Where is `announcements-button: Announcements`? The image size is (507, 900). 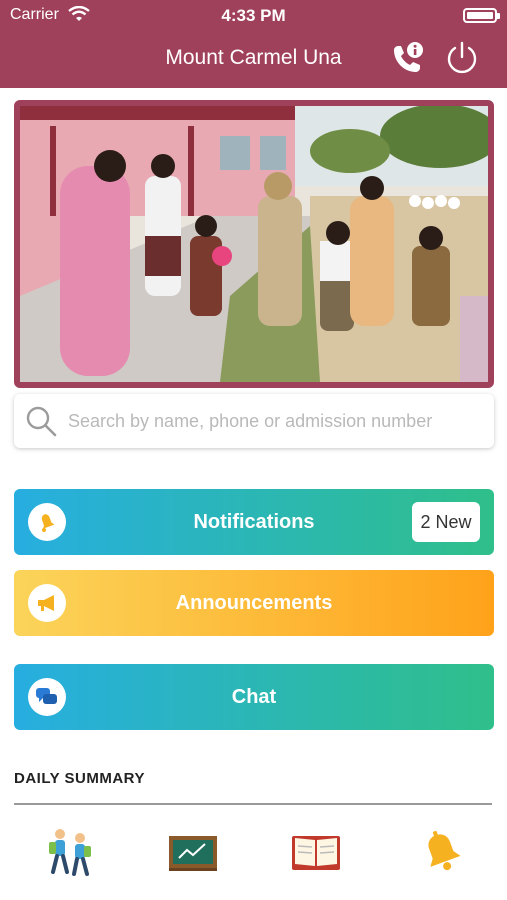 announcements-button: Announcements is located at coordinates (254, 603).